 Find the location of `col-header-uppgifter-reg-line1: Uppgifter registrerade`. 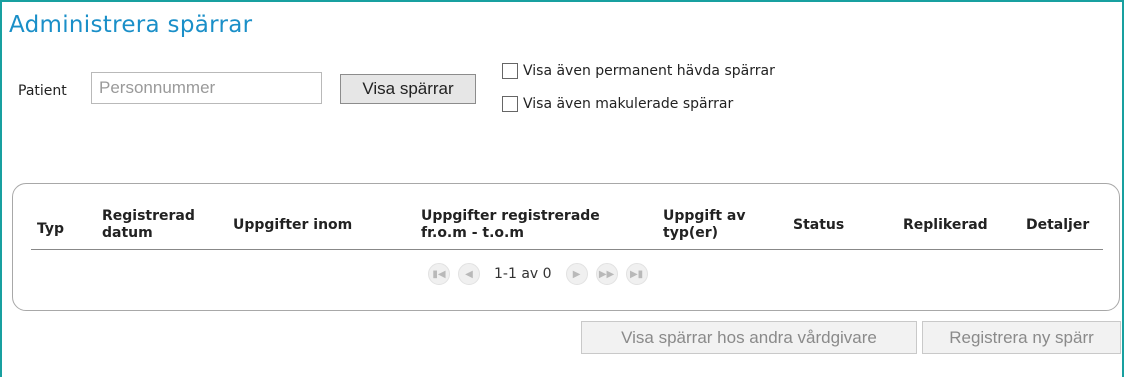

col-header-uppgifter-reg-line1: Uppgifter registrerade is located at coordinates (510, 216).